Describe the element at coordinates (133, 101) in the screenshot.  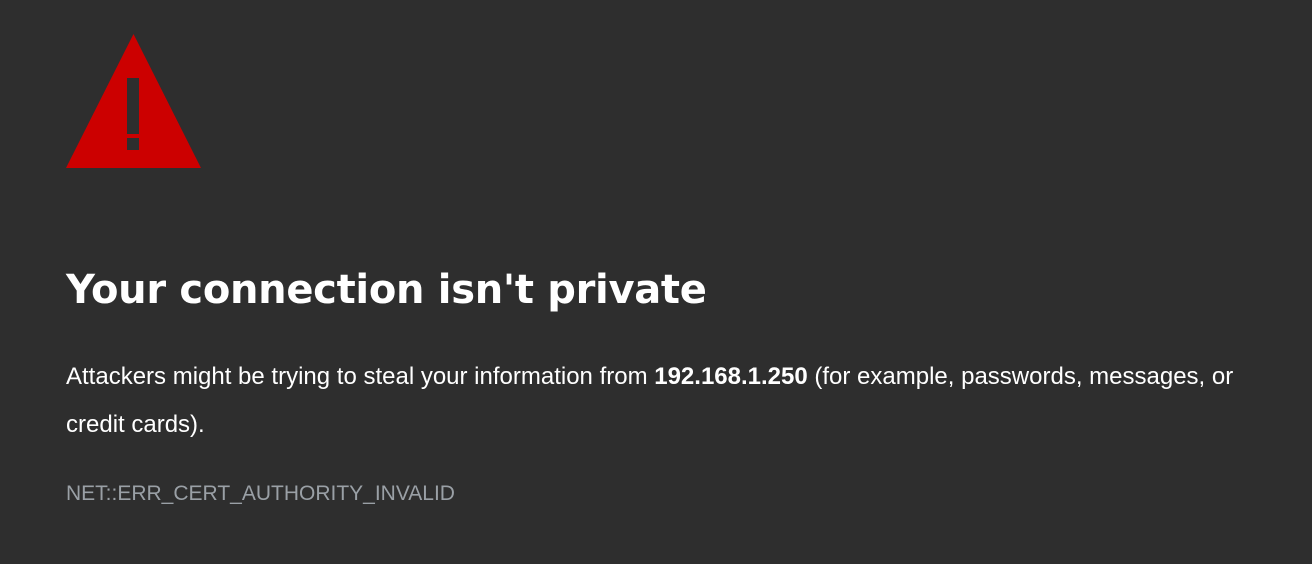
I see `warning-triangle-icon` at that location.